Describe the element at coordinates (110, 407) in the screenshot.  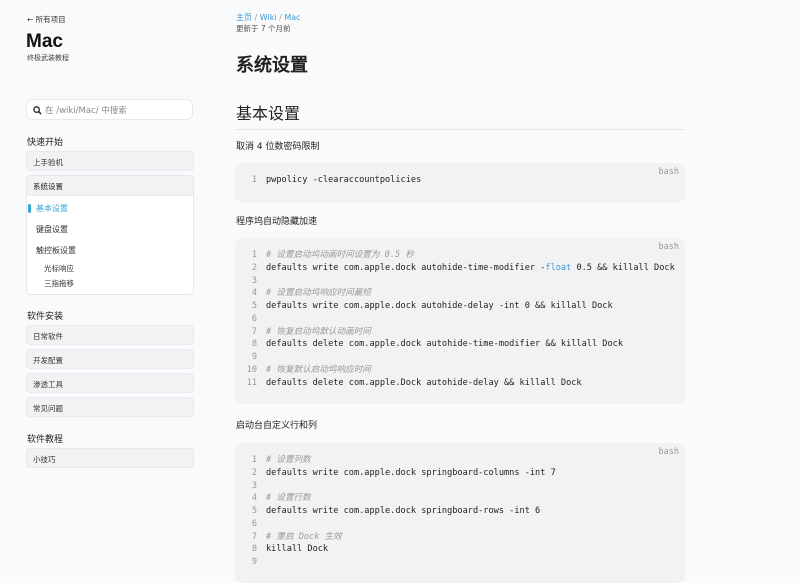
I see `sidebar-item: 常见问题` at that location.